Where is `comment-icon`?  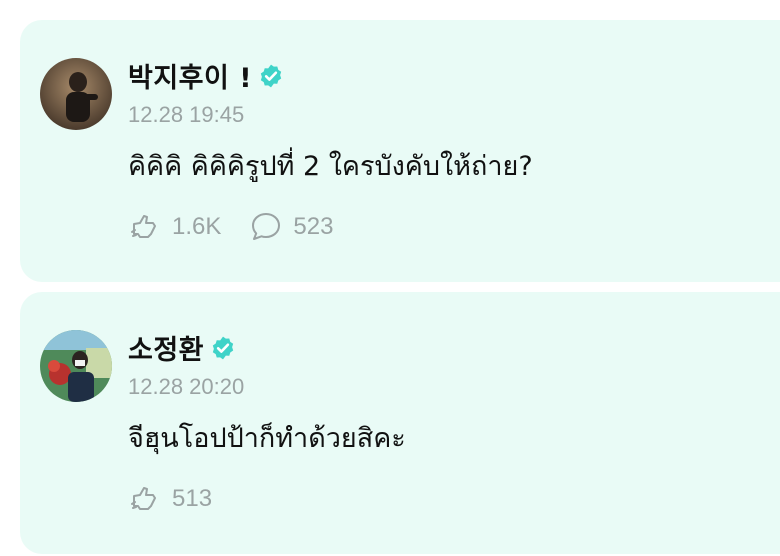
comment-icon is located at coordinates (266, 226).